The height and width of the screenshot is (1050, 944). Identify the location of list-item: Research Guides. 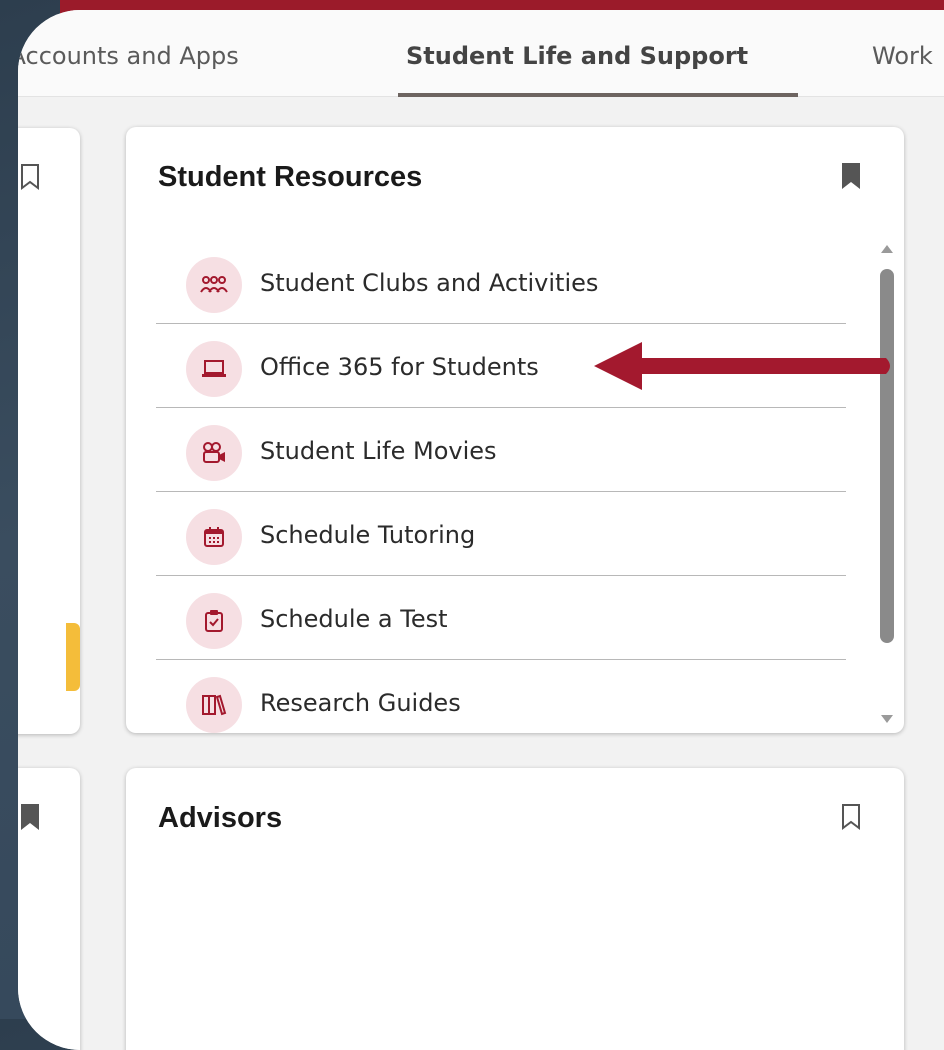
(501, 701).